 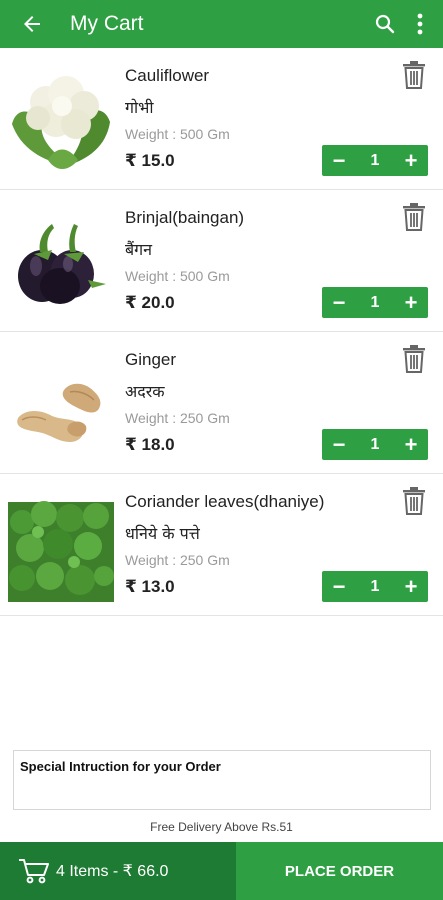 What do you see at coordinates (221, 24) in the screenshot?
I see `app-bar: My Cart` at bounding box center [221, 24].